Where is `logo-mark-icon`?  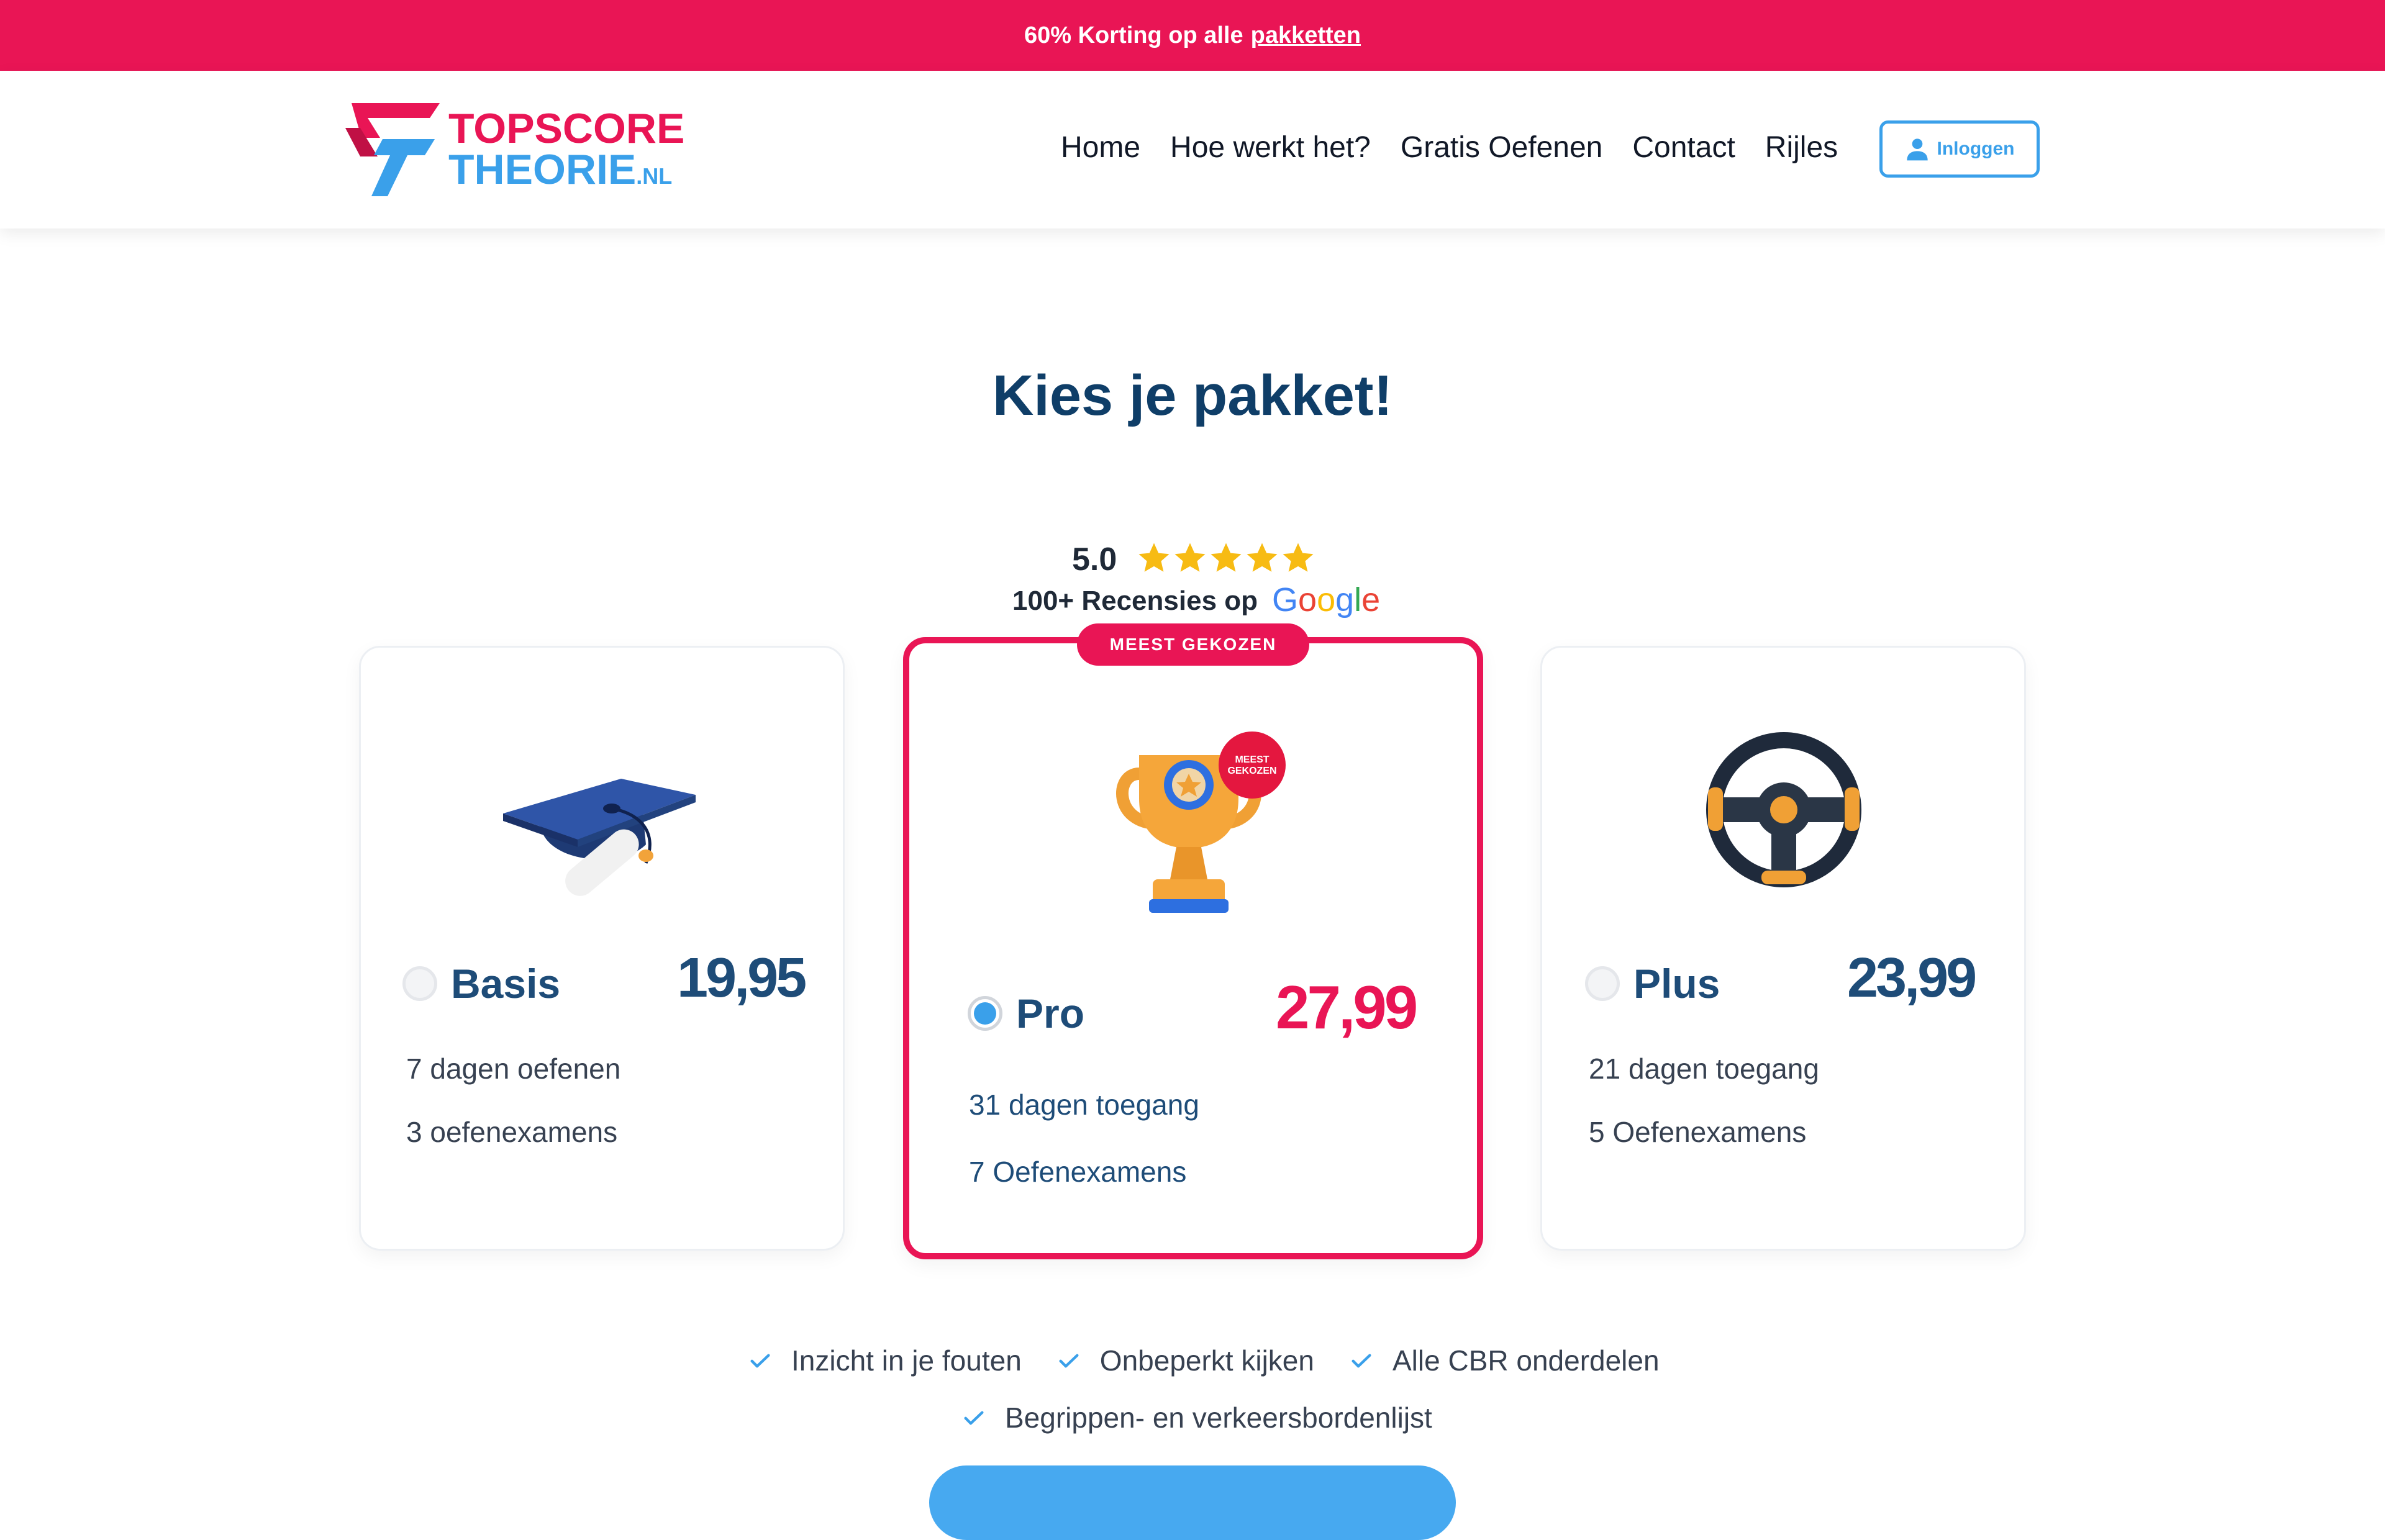 logo-mark-icon is located at coordinates (393, 149).